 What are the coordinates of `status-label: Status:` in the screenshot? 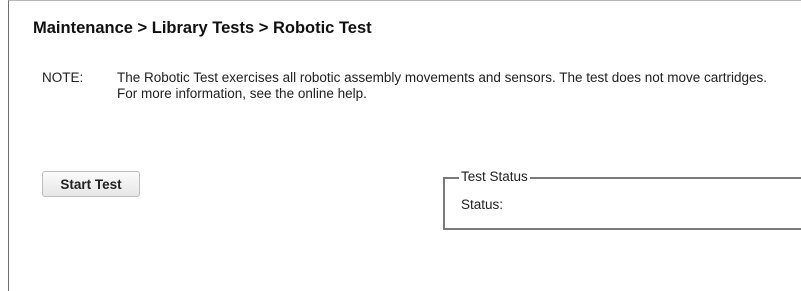 It's located at (482, 204).